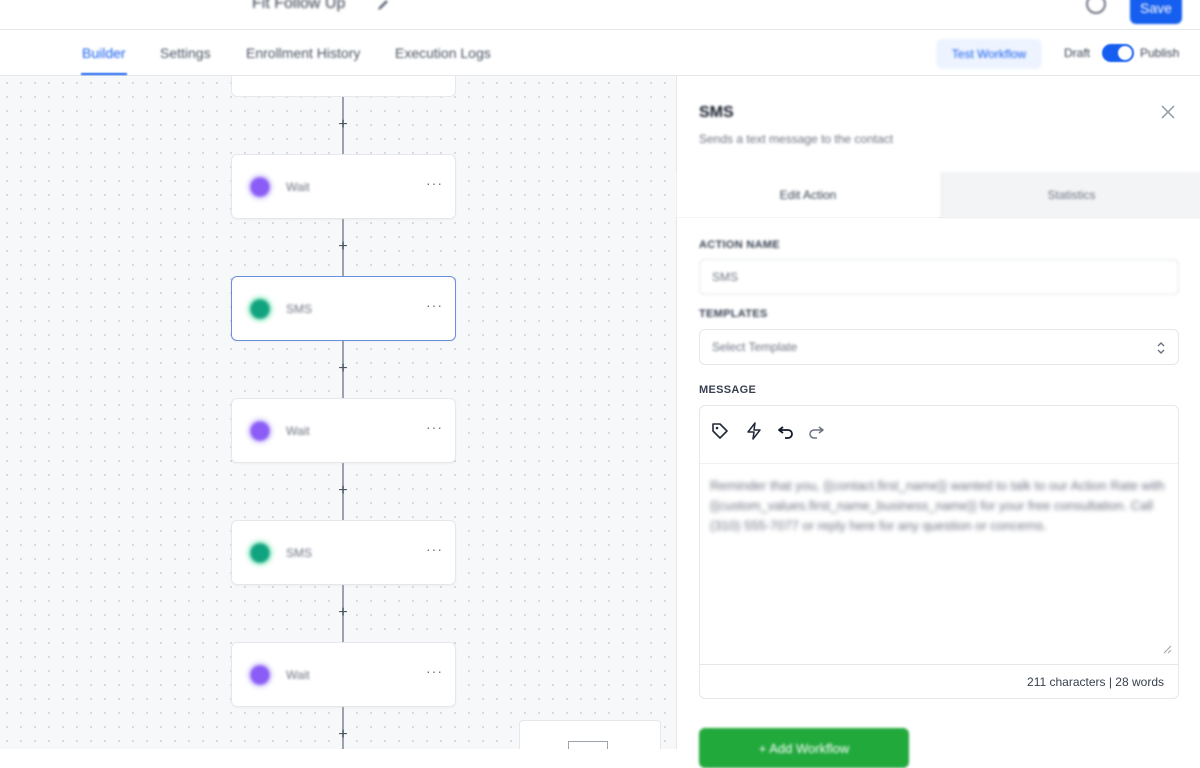  I want to click on publish-label: Publish, so click(1160, 53).